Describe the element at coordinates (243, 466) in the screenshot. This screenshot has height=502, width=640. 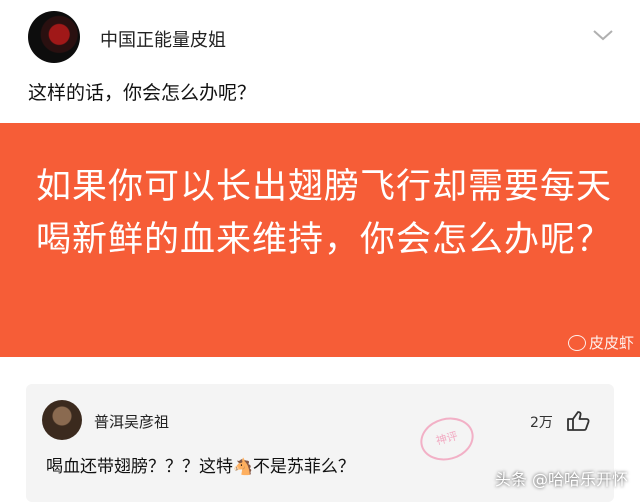
I see `horse-emoji-icon: 🐴` at that location.